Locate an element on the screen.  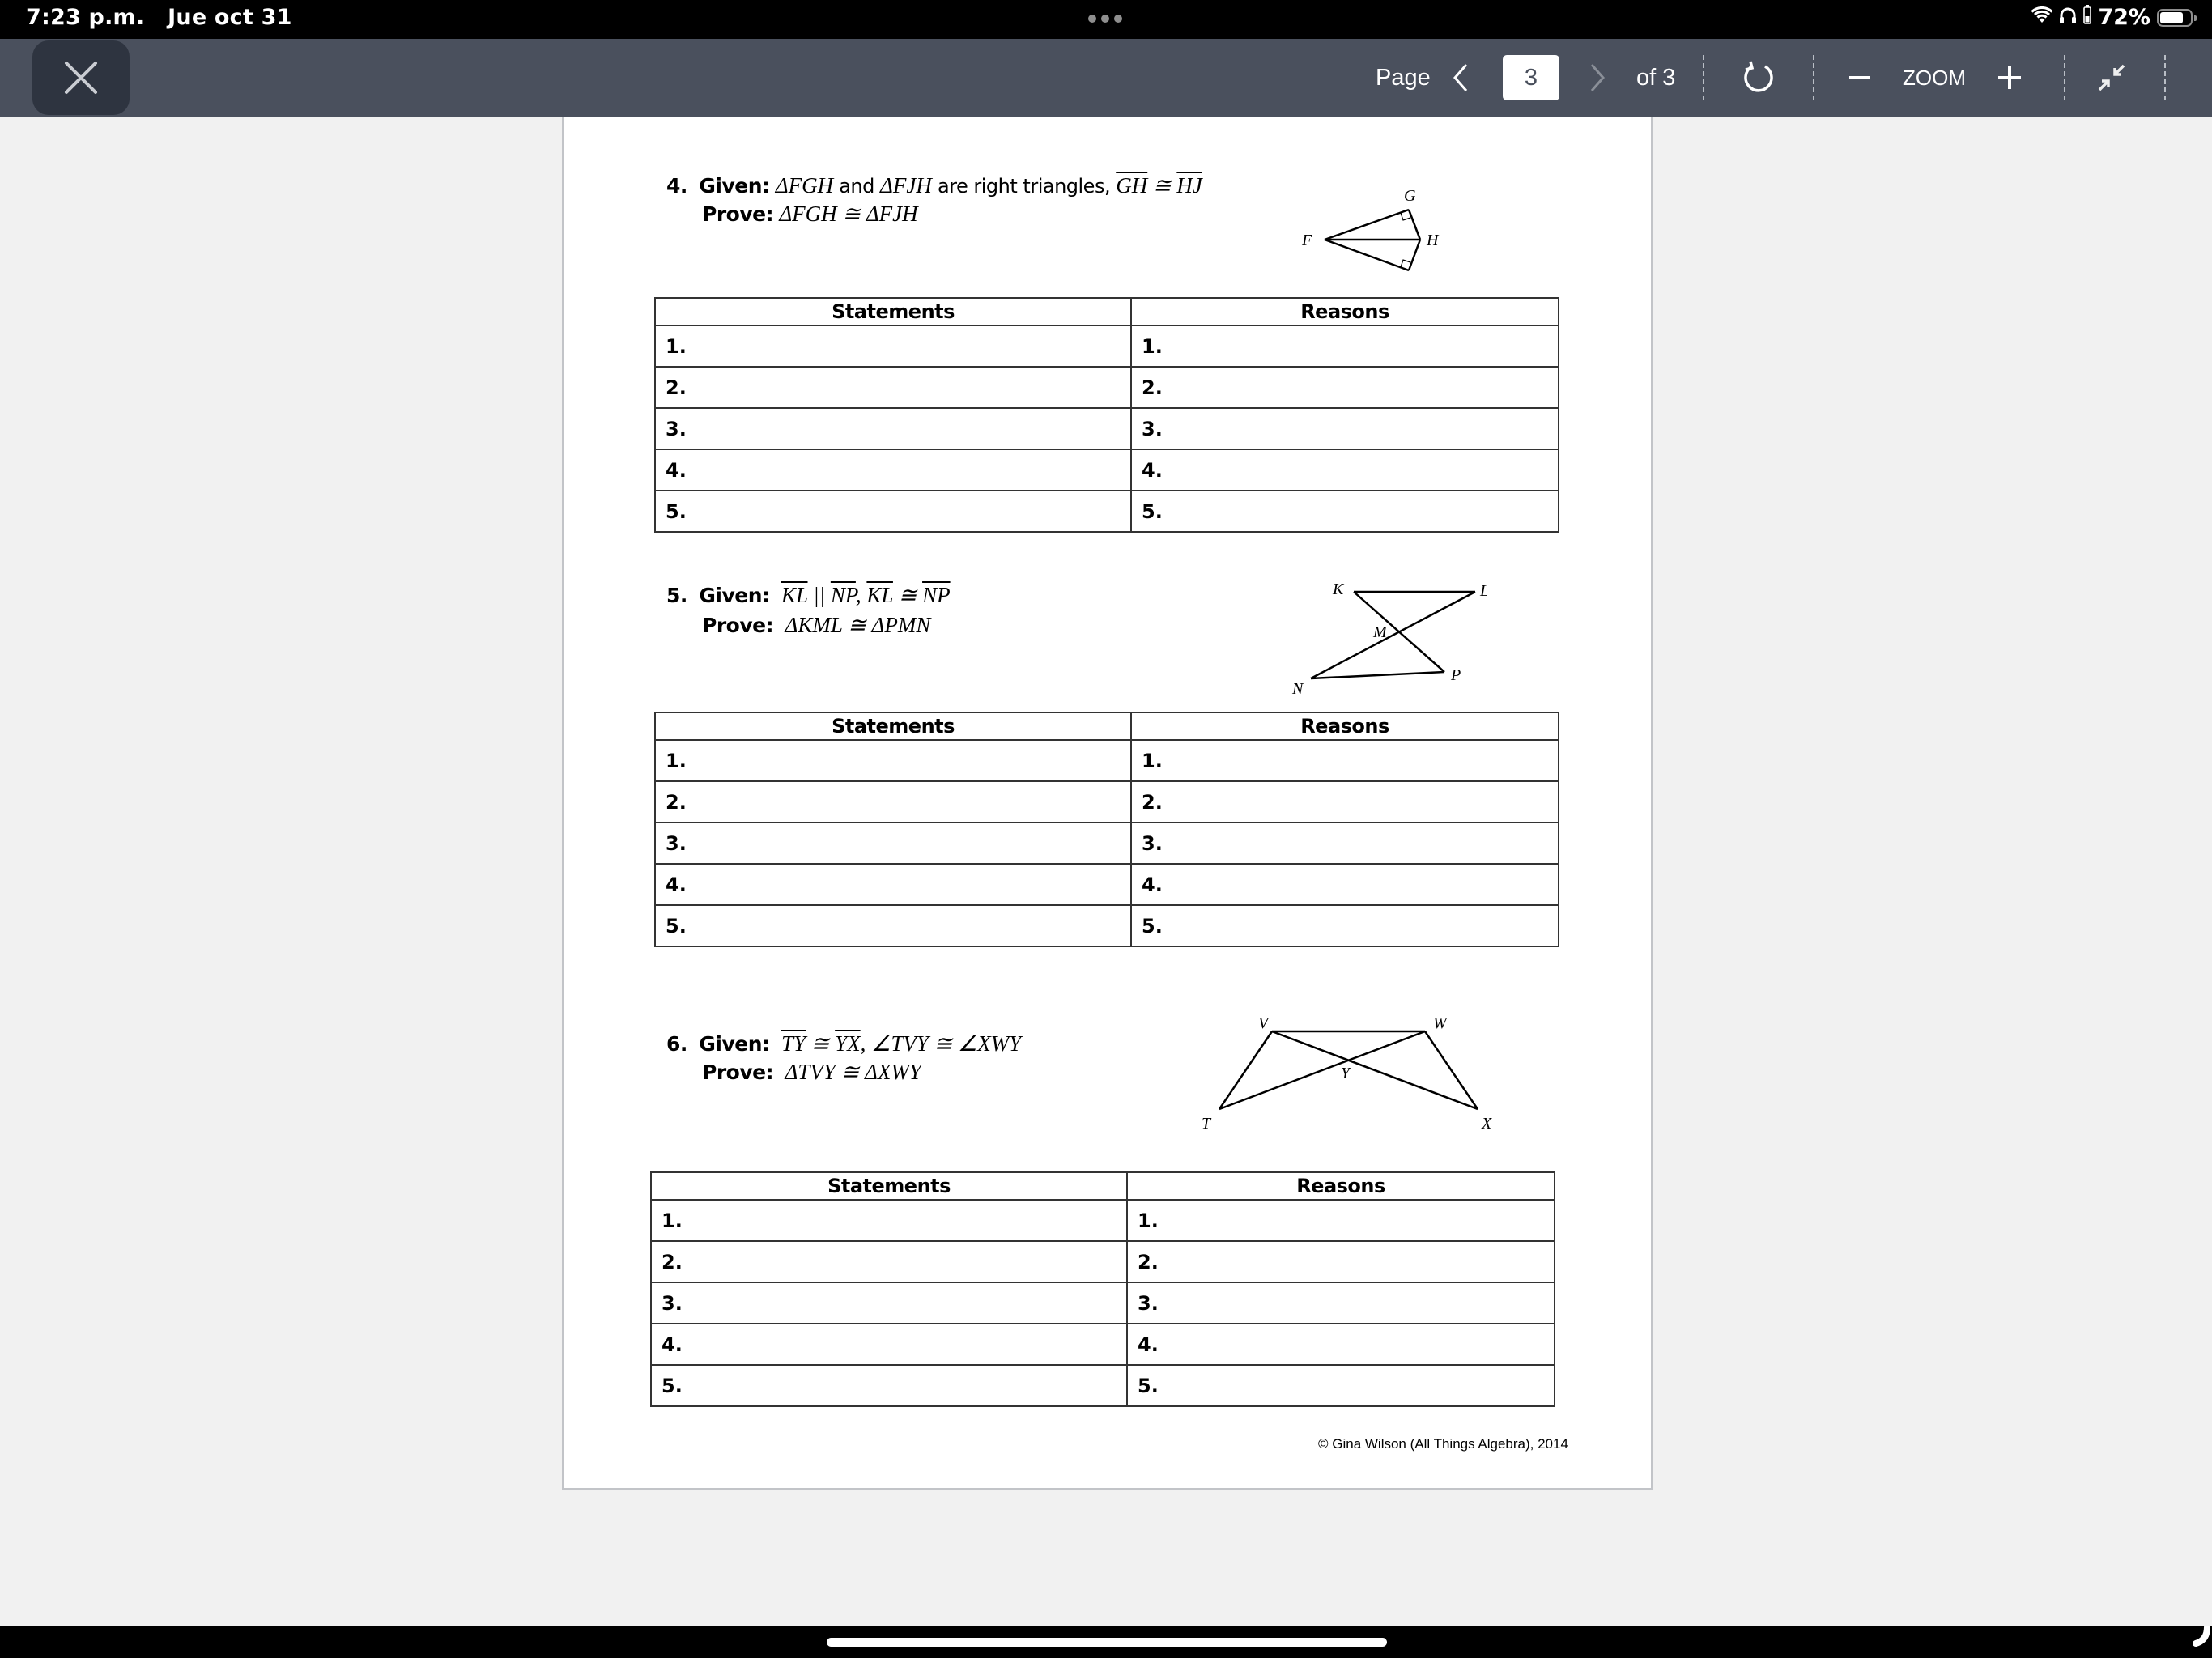
zoom-in-button is located at coordinates (2010, 78).